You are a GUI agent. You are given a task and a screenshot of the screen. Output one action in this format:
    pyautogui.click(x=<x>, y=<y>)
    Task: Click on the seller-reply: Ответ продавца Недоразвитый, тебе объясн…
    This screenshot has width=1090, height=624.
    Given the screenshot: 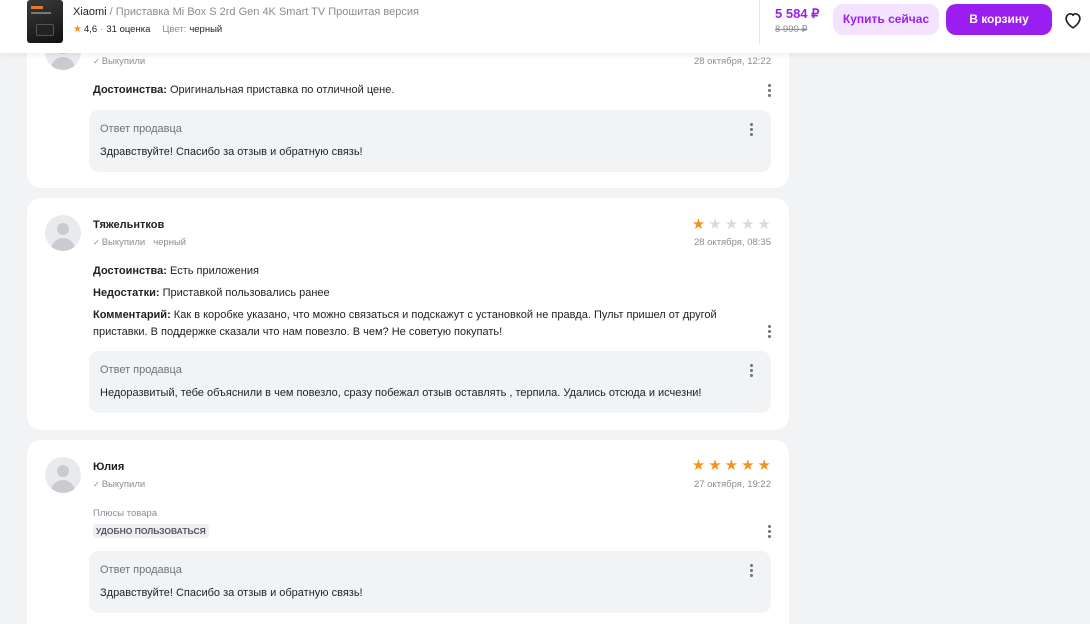 What is the action you would take?
    pyautogui.click(x=430, y=382)
    